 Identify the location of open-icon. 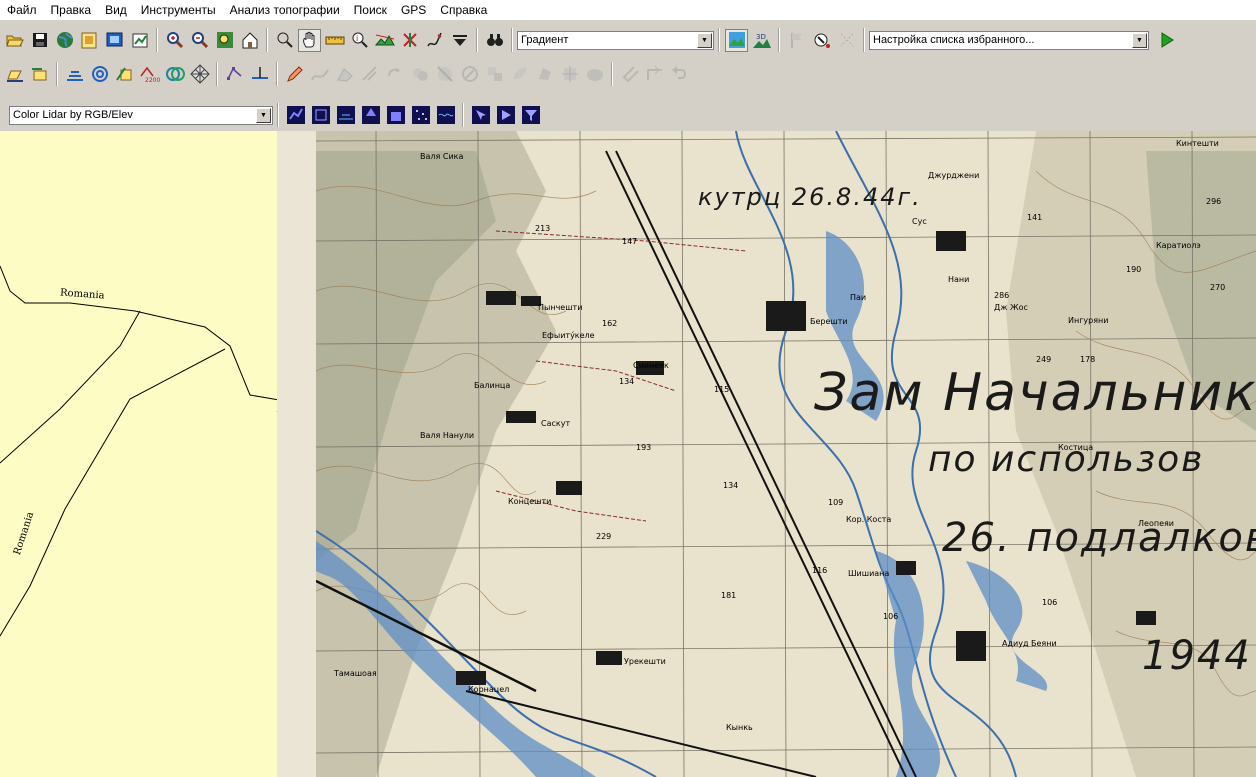
(14, 40).